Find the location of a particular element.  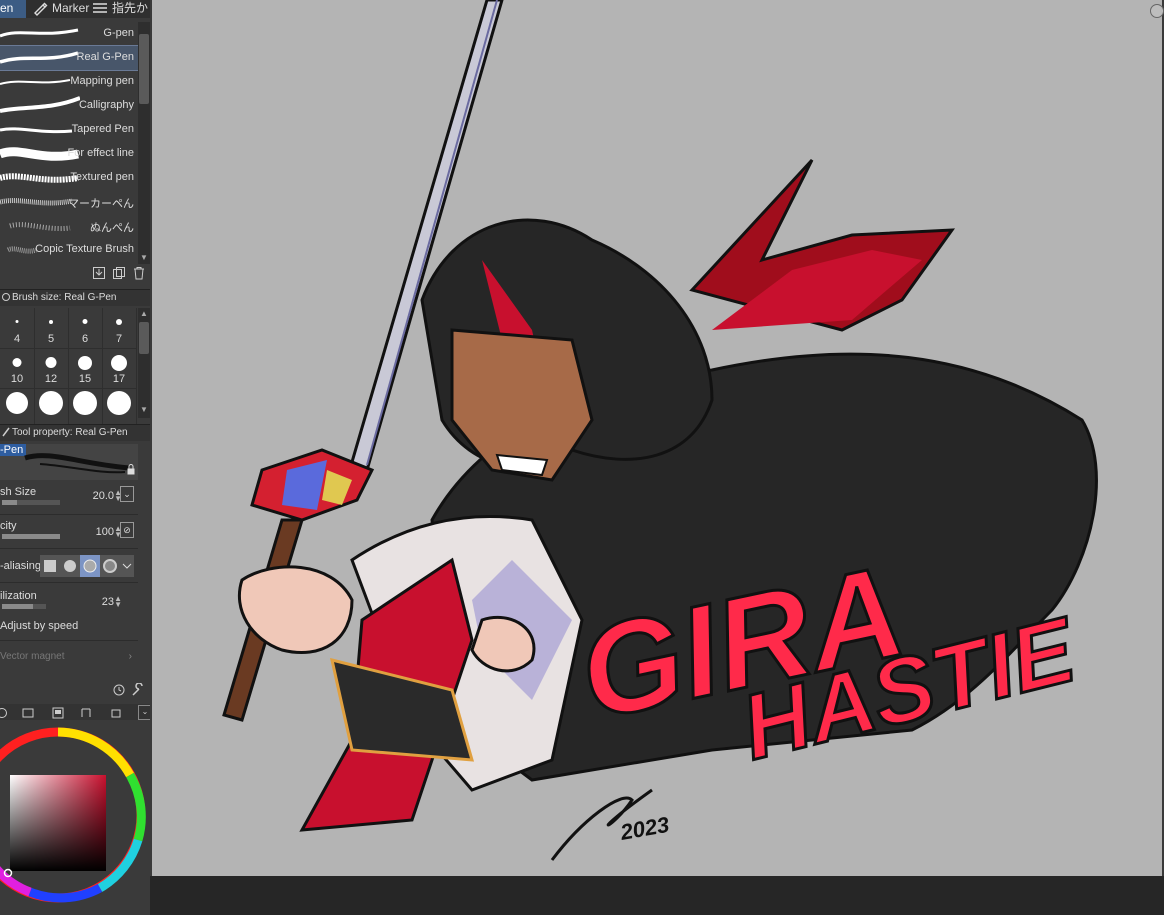

sub-tool-scrollbar: ▼ is located at coordinates (144, 143).